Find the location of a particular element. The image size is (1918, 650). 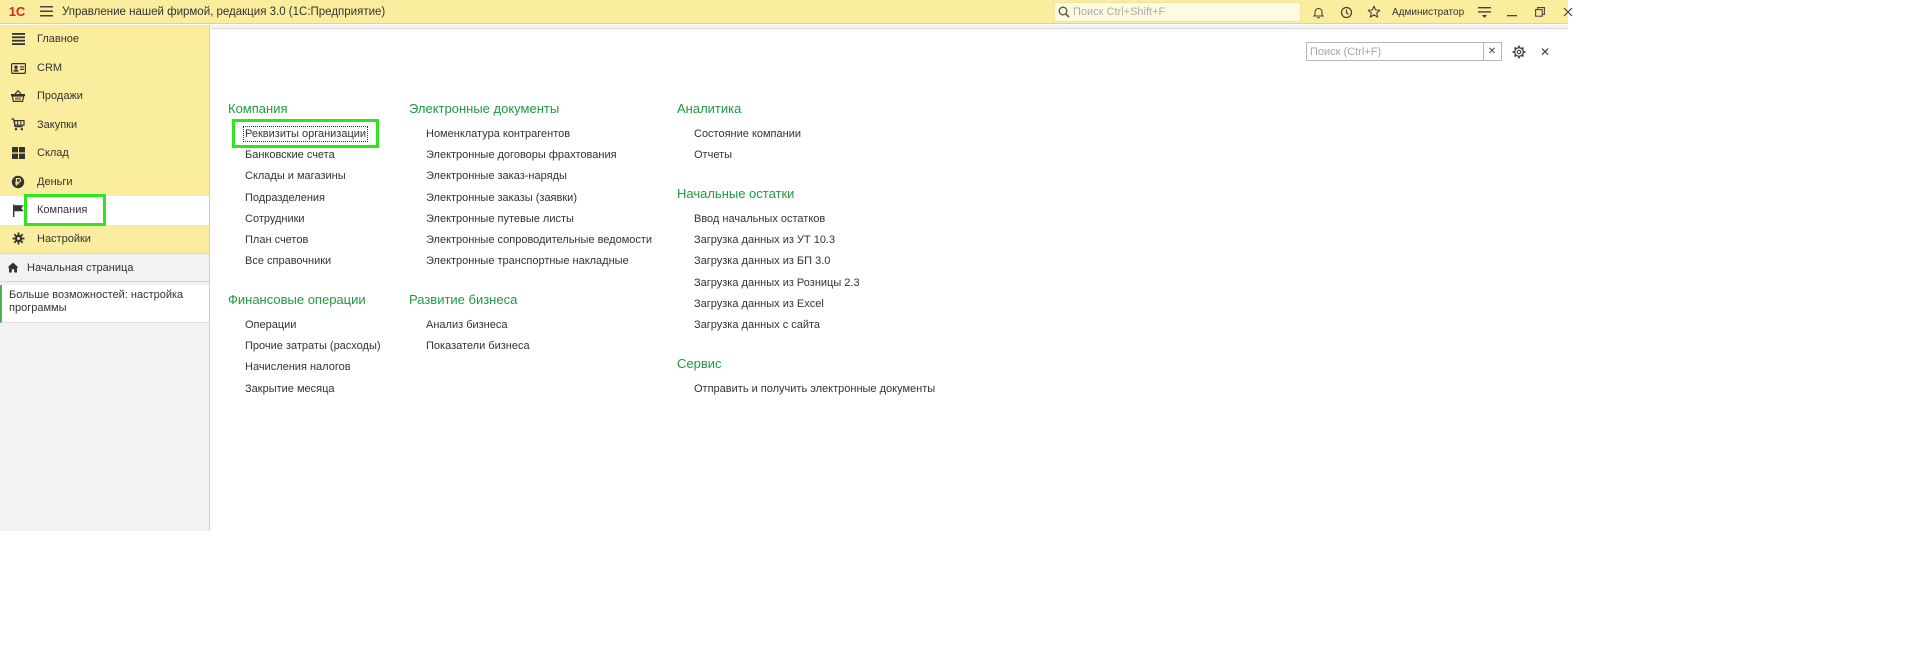

link-all-catalogs: Все справочники is located at coordinates (288, 261).